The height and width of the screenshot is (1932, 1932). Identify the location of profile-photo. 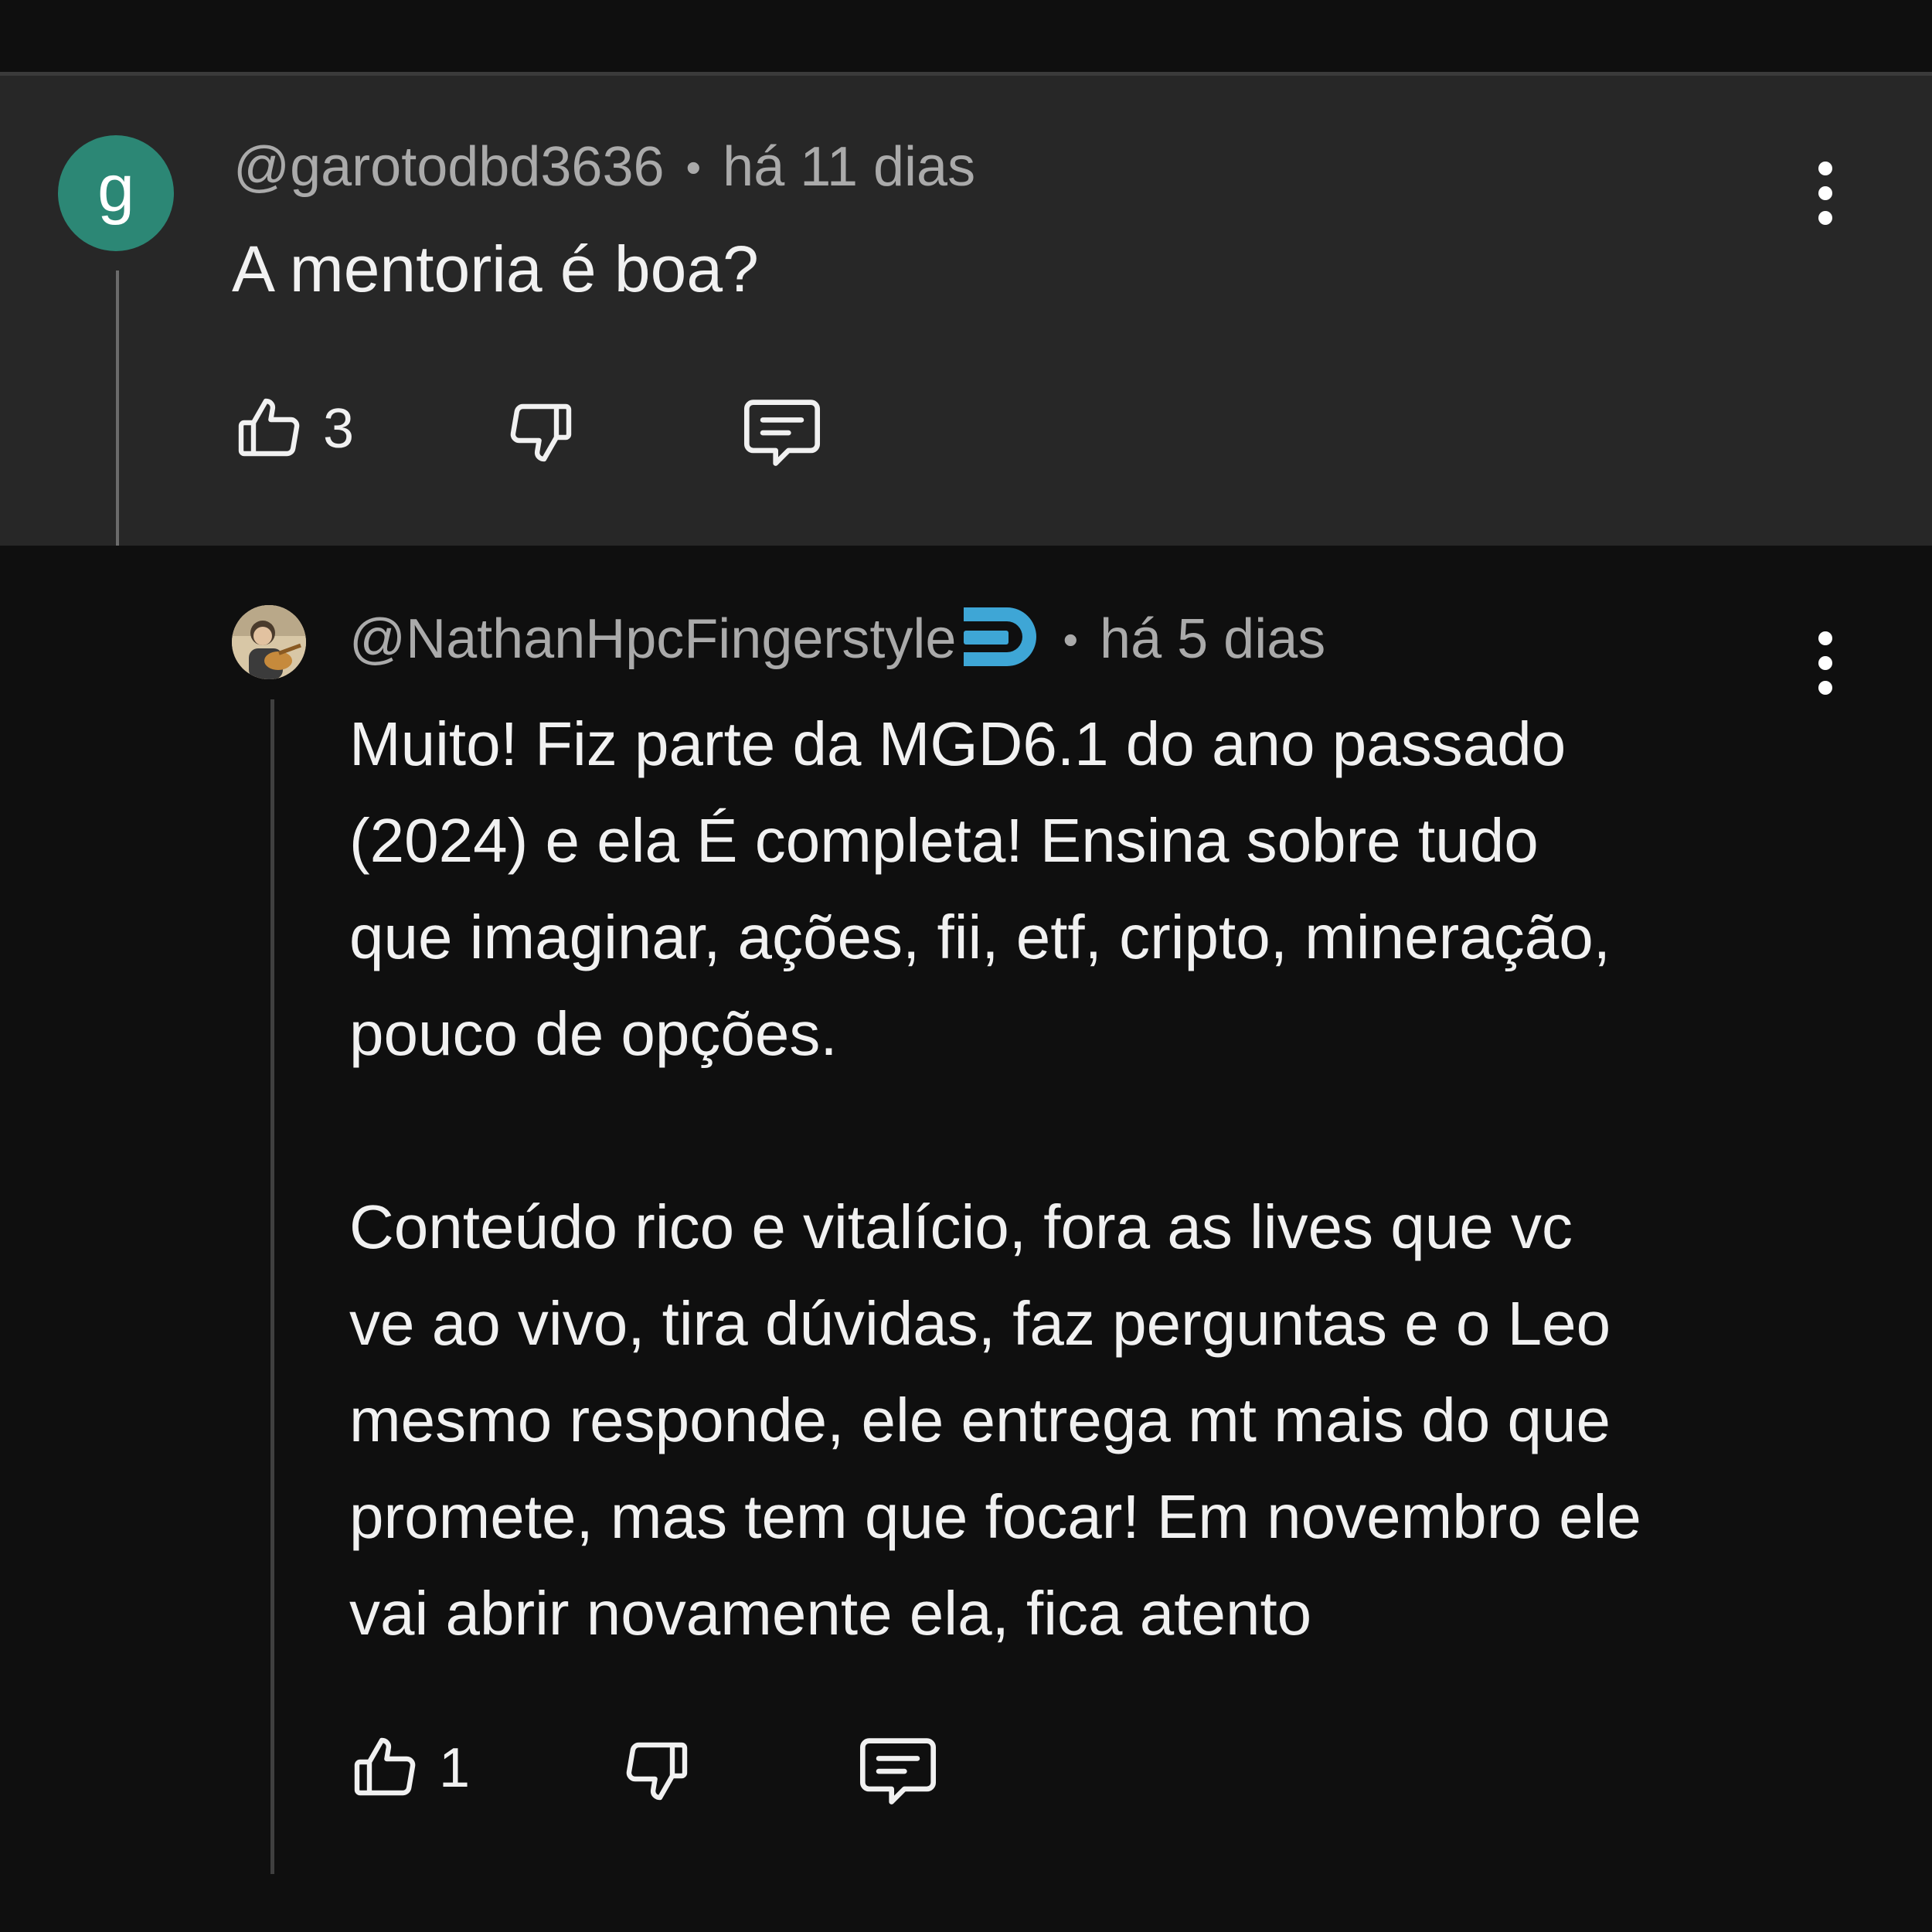
(269, 642).